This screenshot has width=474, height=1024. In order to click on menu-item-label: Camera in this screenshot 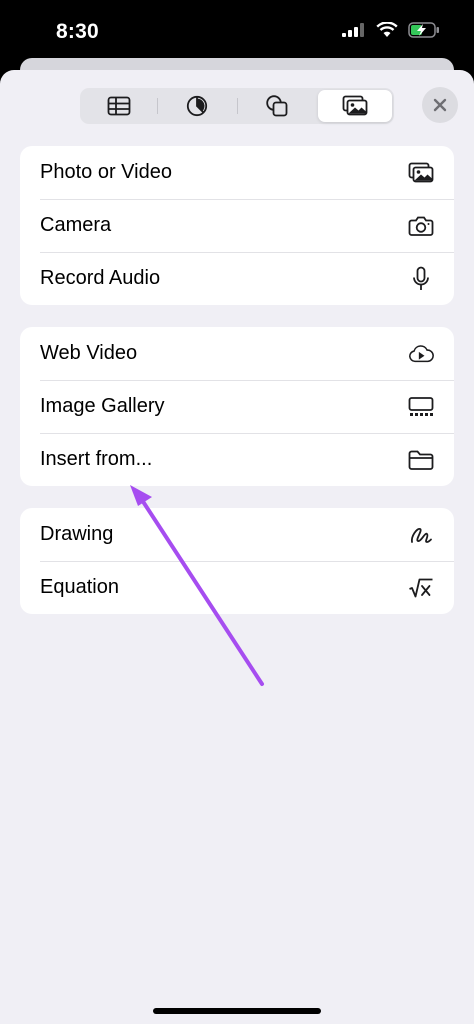, I will do `click(76, 225)`.